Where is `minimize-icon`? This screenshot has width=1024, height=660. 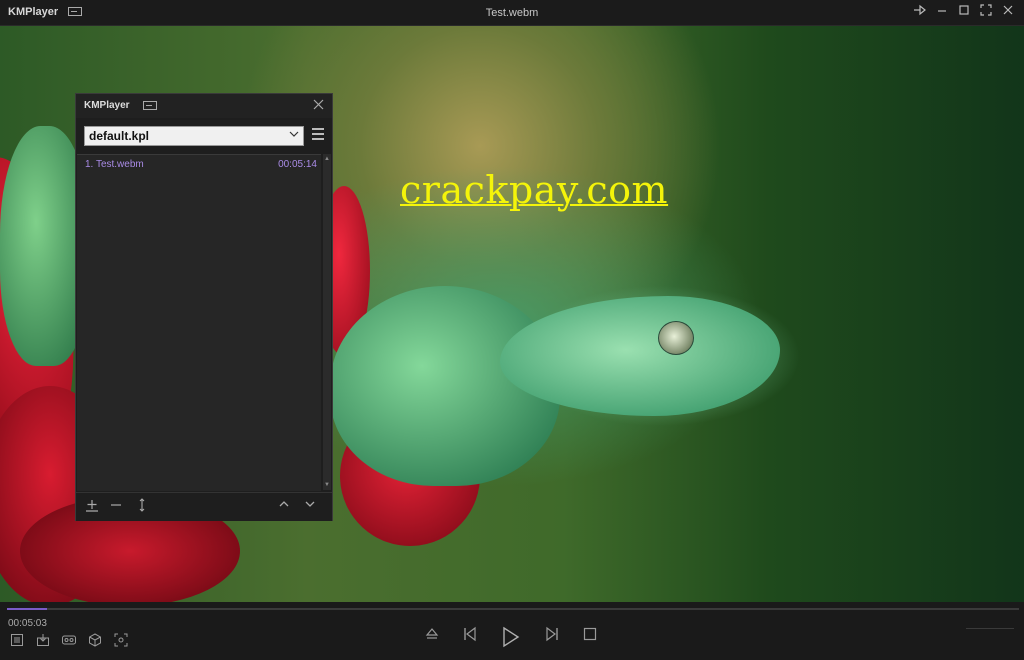 minimize-icon is located at coordinates (942, 12).